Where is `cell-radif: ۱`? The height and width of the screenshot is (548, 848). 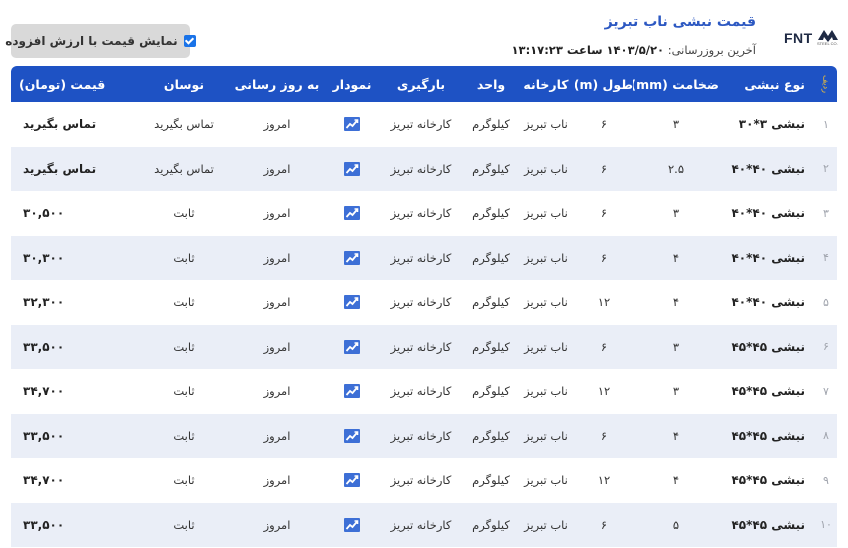 cell-radif: ۱ is located at coordinates (826, 124).